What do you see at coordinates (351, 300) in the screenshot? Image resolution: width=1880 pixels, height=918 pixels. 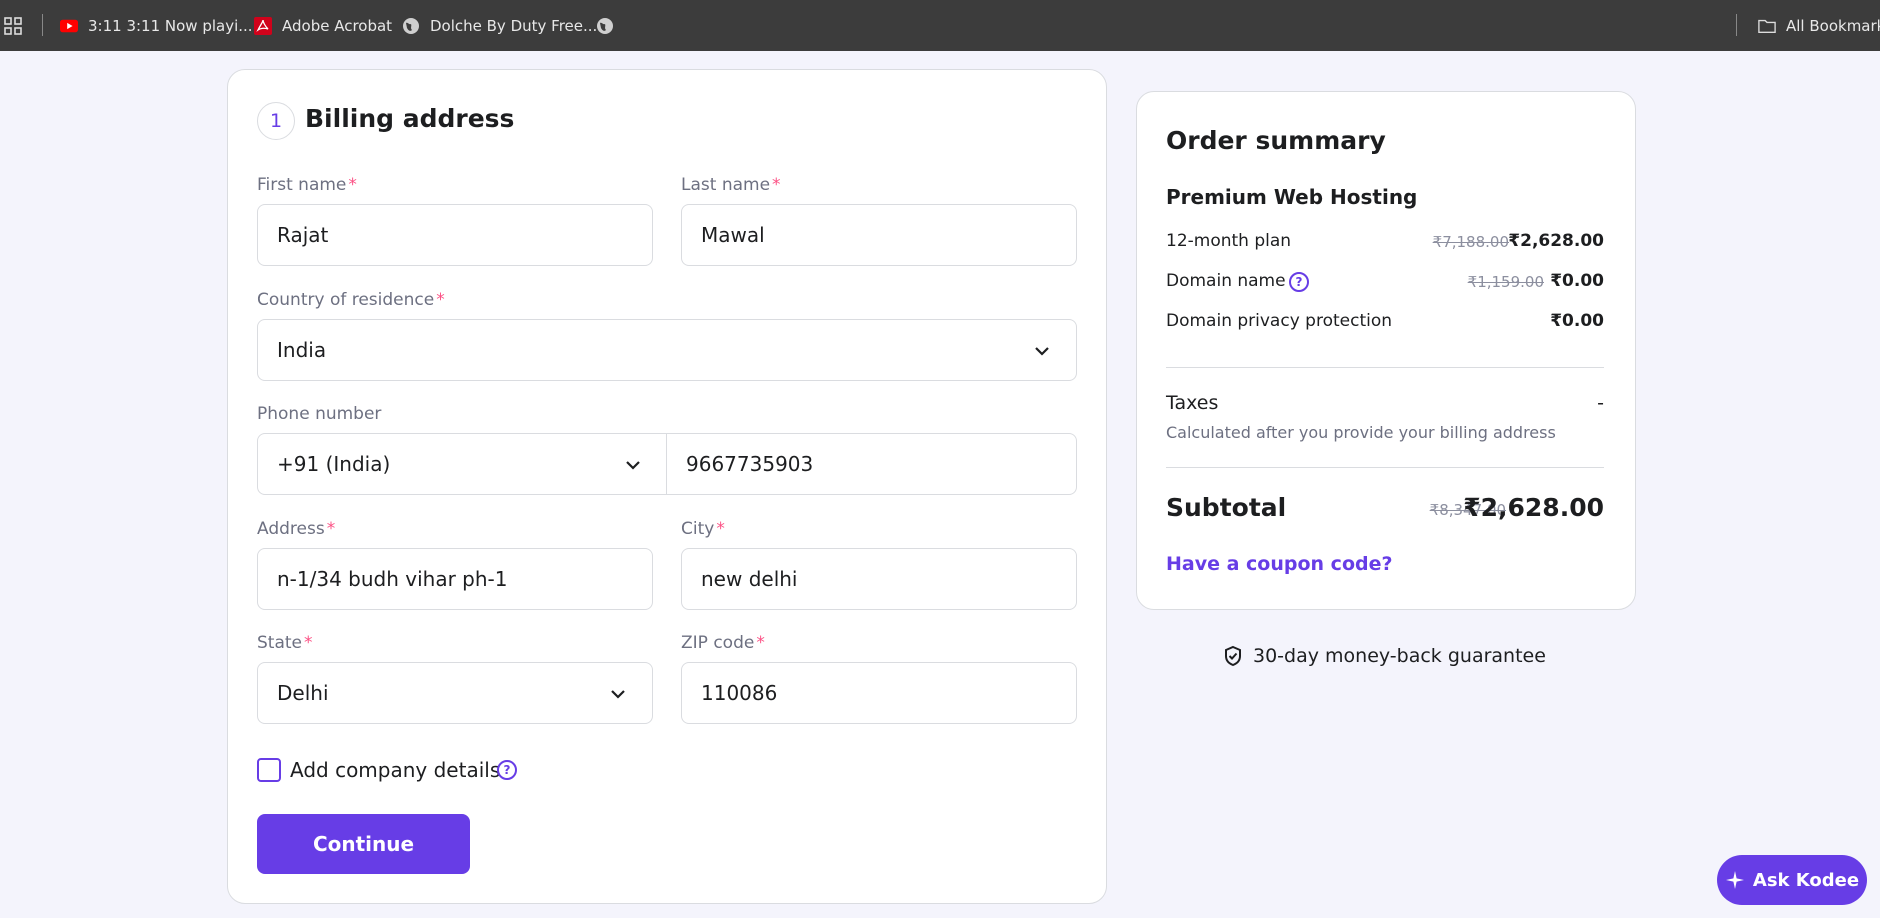 I see `country-label: Country of residence *` at bounding box center [351, 300].